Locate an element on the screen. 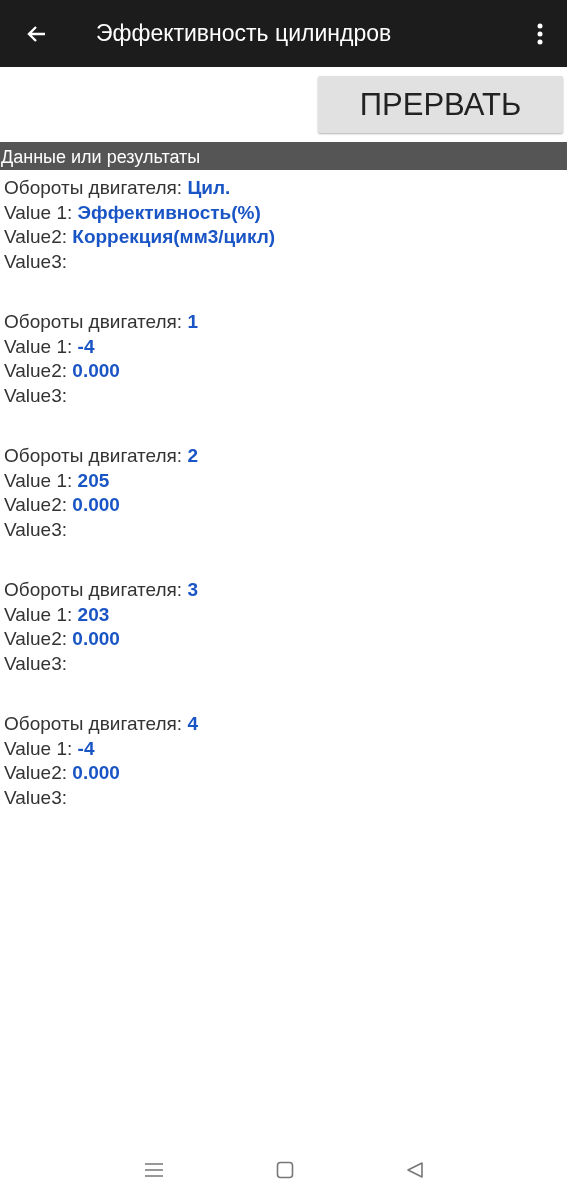 This screenshot has height=1200, width=567. abort-button: ПРЕРВАТЬ is located at coordinates (440, 104).